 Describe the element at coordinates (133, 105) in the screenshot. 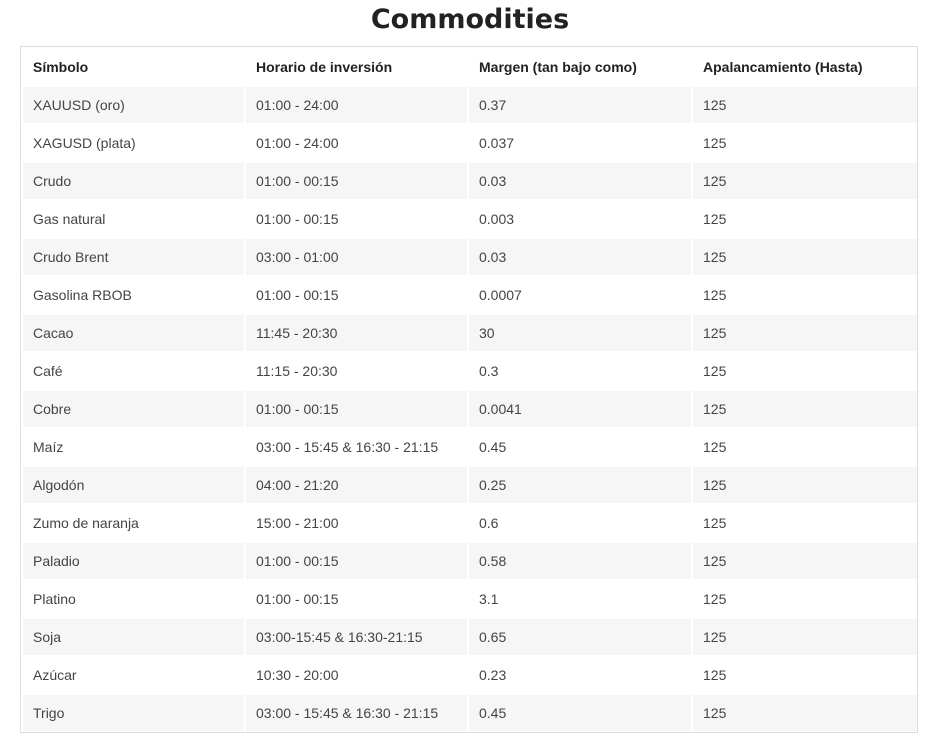

I see `symbol-cell: XAUUSD (oro)` at that location.